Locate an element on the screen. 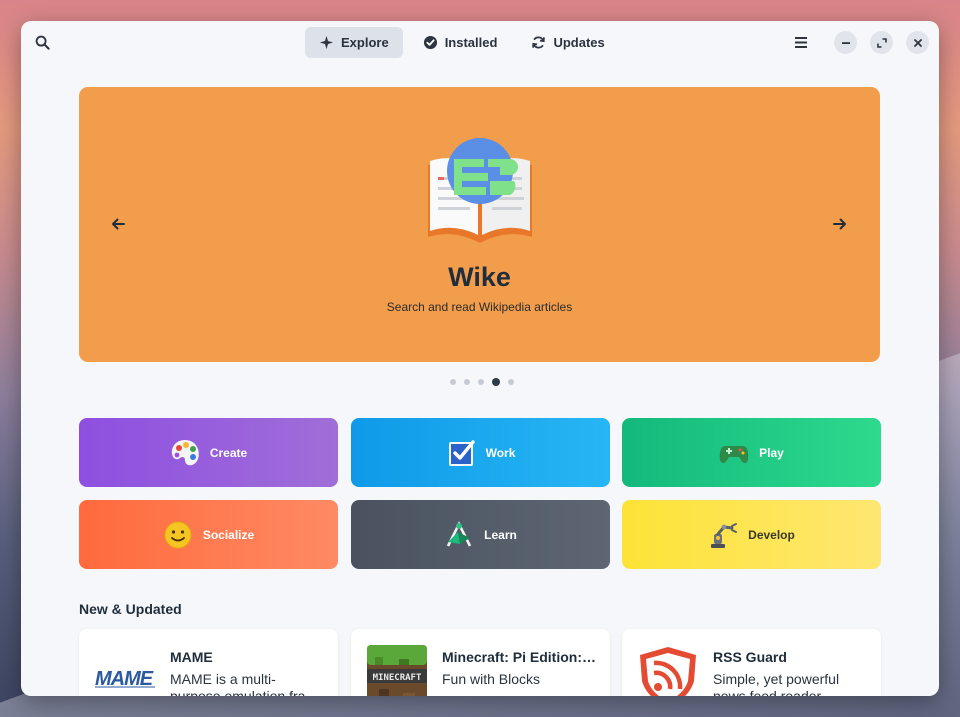 The width and height of the screenshot is (960, 717). tab-explore: Explore is located at coordinates (354, 42).